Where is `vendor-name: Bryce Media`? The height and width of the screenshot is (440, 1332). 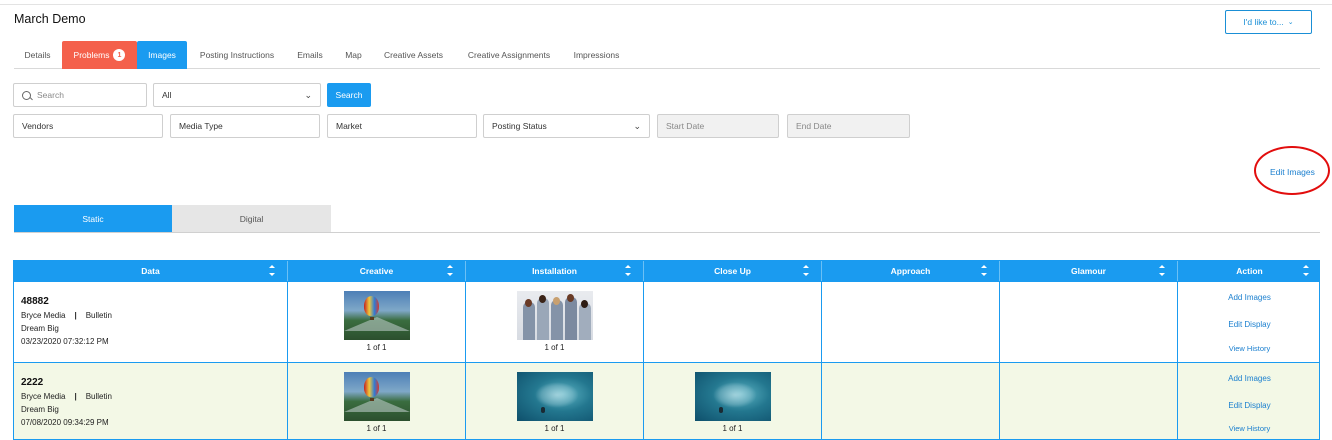
vendor-name: Bryce Media is located at coordinates (43, 396).